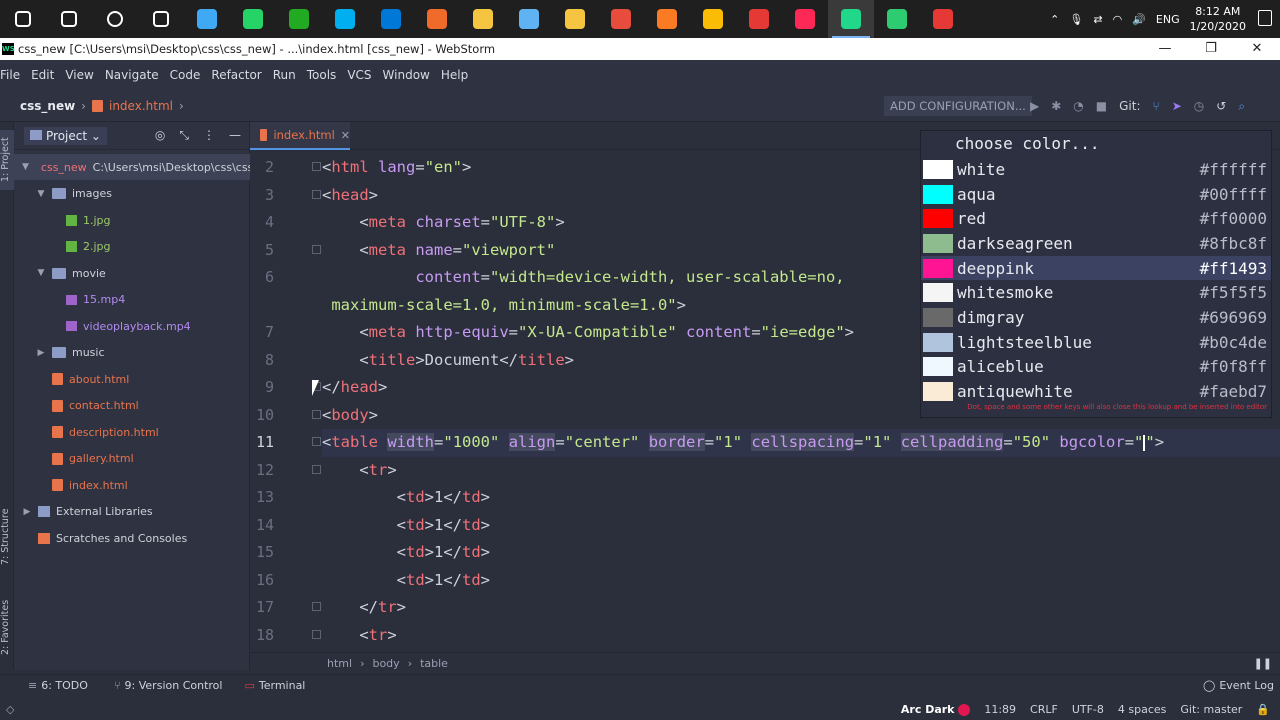 The height and width of the screenshot is (720, 1280). I want to click on chrome-icon, so click(713, 19).